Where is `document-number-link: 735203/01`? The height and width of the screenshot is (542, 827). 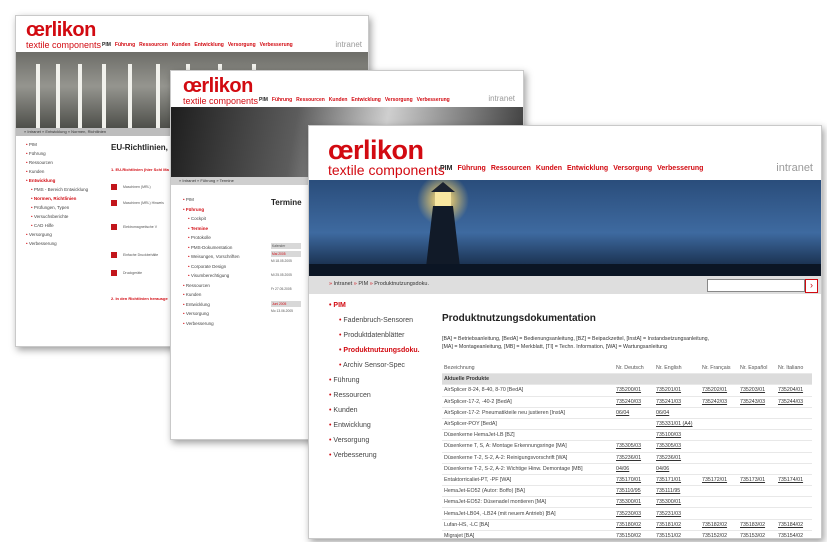
document-number-link: 735203/01 is located at coordinates (757, 390).